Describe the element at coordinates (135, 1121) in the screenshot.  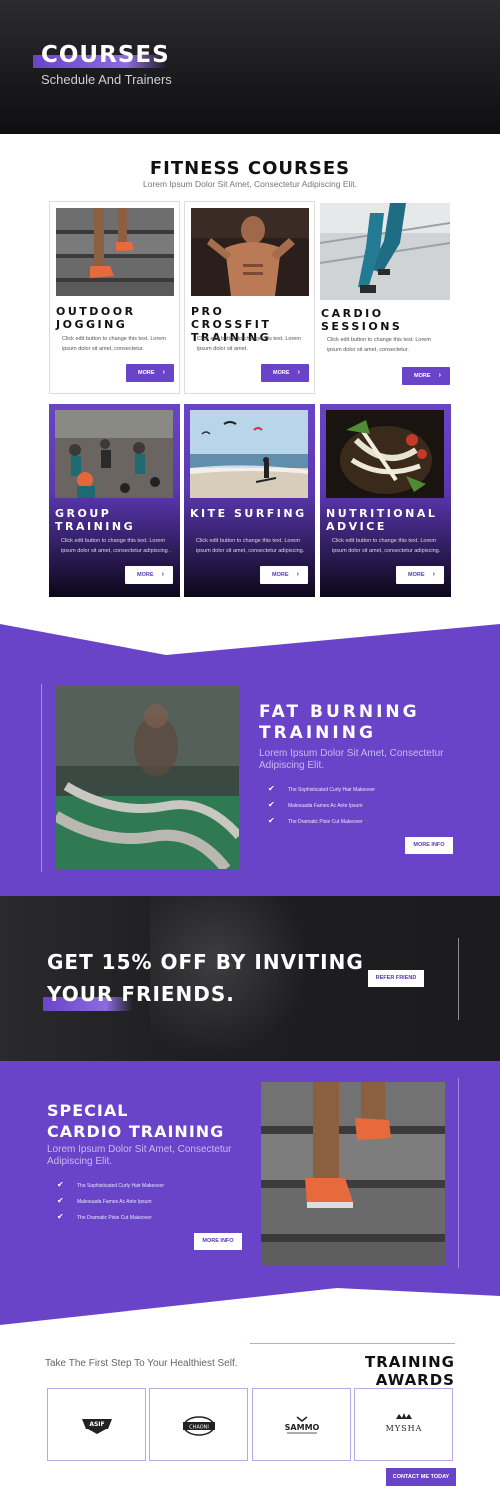
I see `cardio-title: SPECIAL CARDIO TRAINING` at that location.